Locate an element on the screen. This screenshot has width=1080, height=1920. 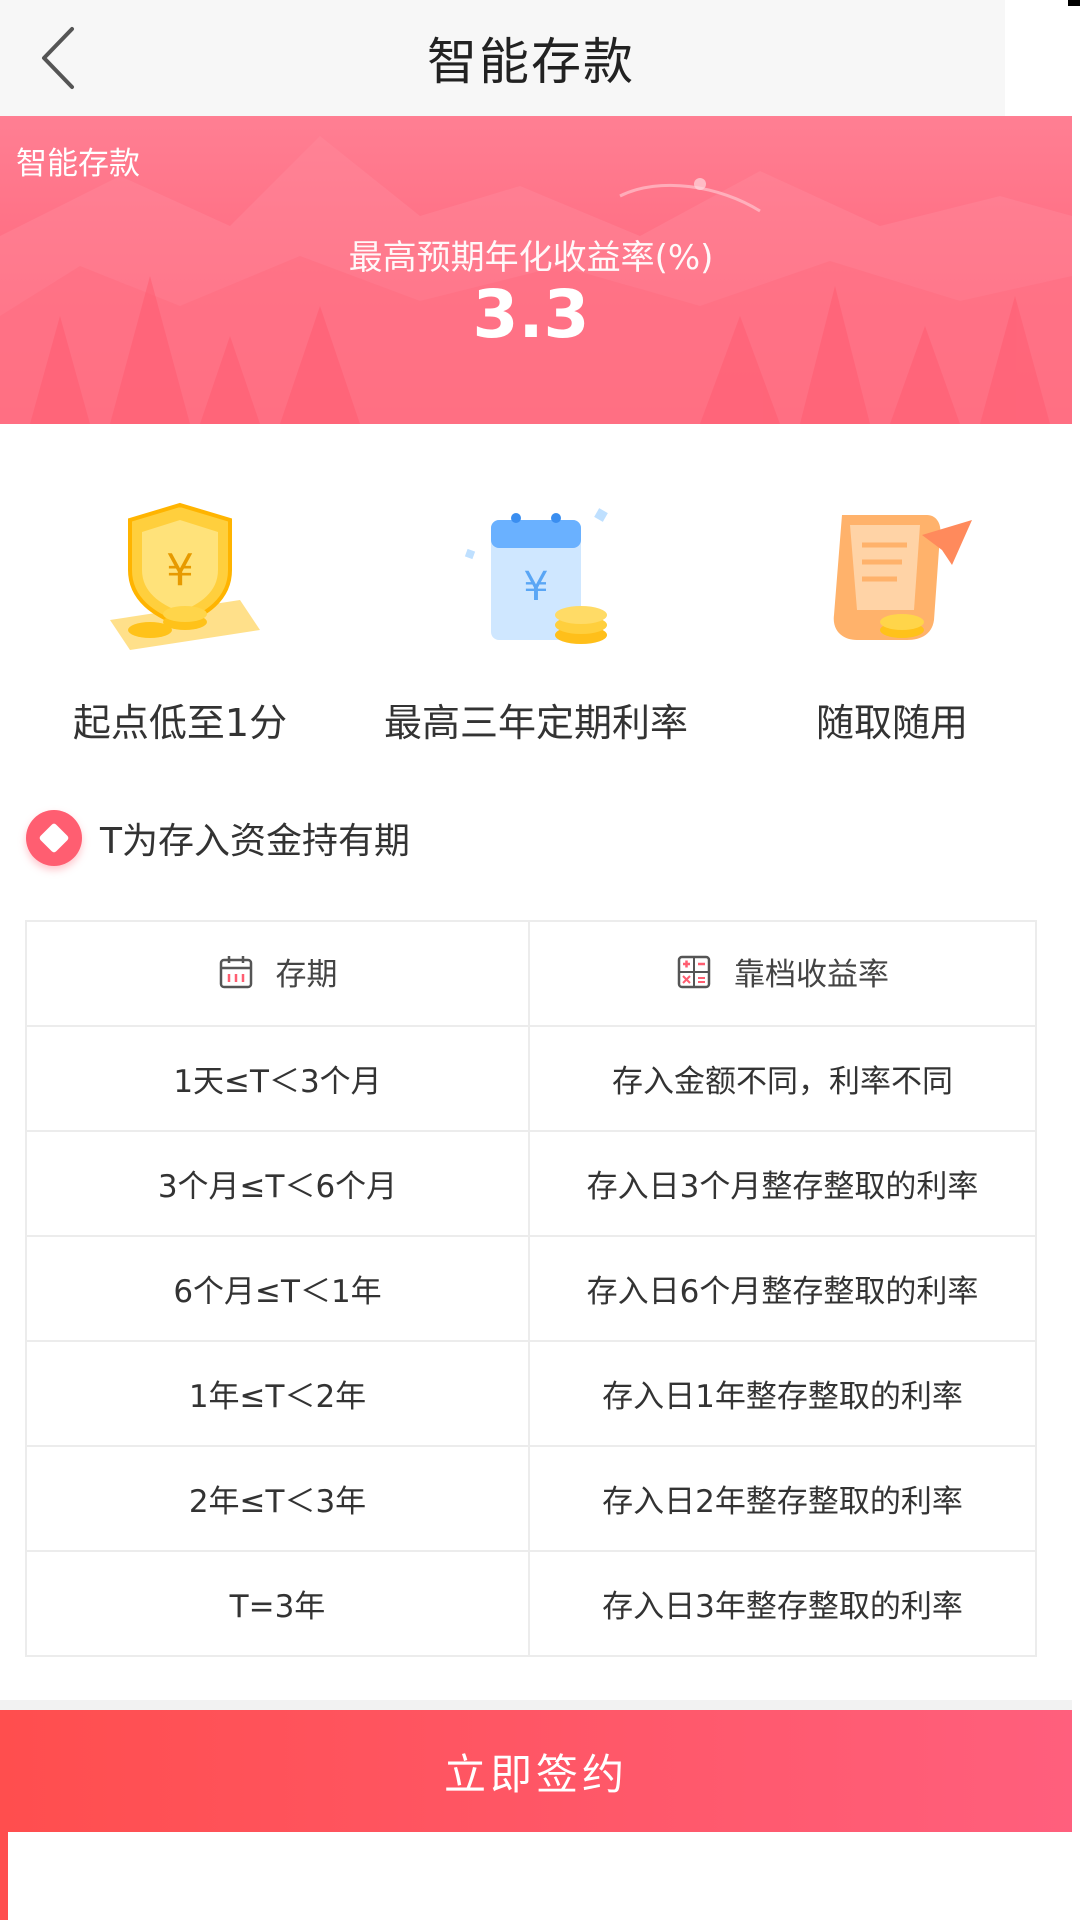
term-cell: T=3年 is located at coordinates (277, 1603).